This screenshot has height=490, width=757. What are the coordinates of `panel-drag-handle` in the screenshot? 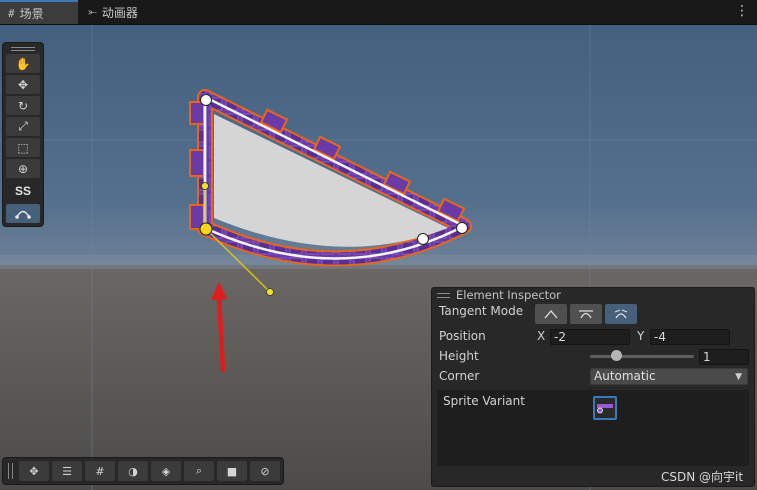 It's located at (443, 295).